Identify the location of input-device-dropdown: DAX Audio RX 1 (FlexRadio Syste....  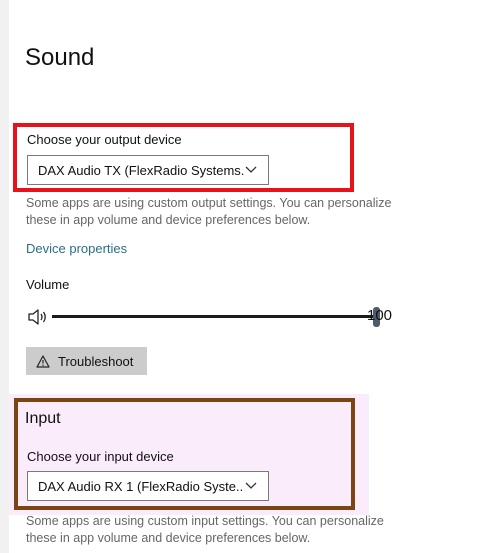
(148, 486).